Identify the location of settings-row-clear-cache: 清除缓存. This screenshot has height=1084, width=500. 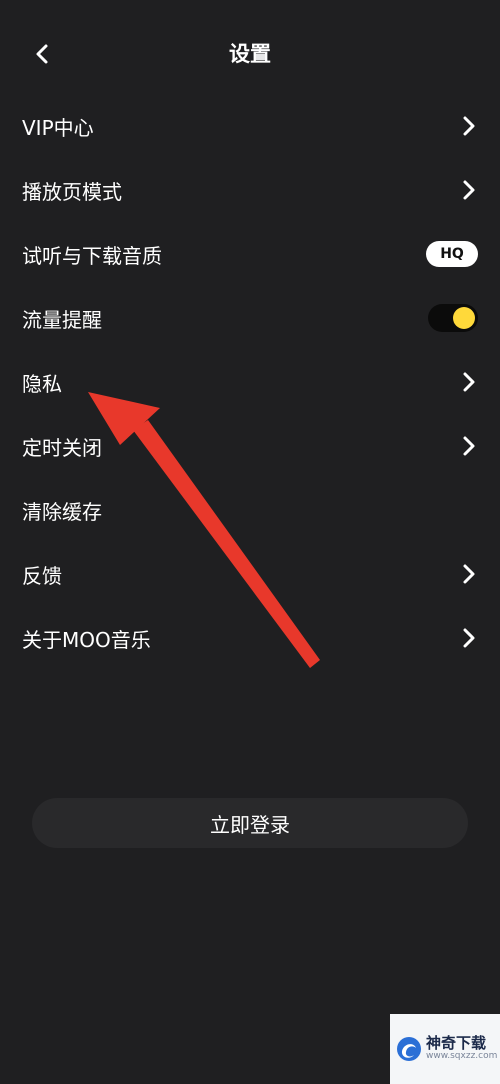
(250, 510).